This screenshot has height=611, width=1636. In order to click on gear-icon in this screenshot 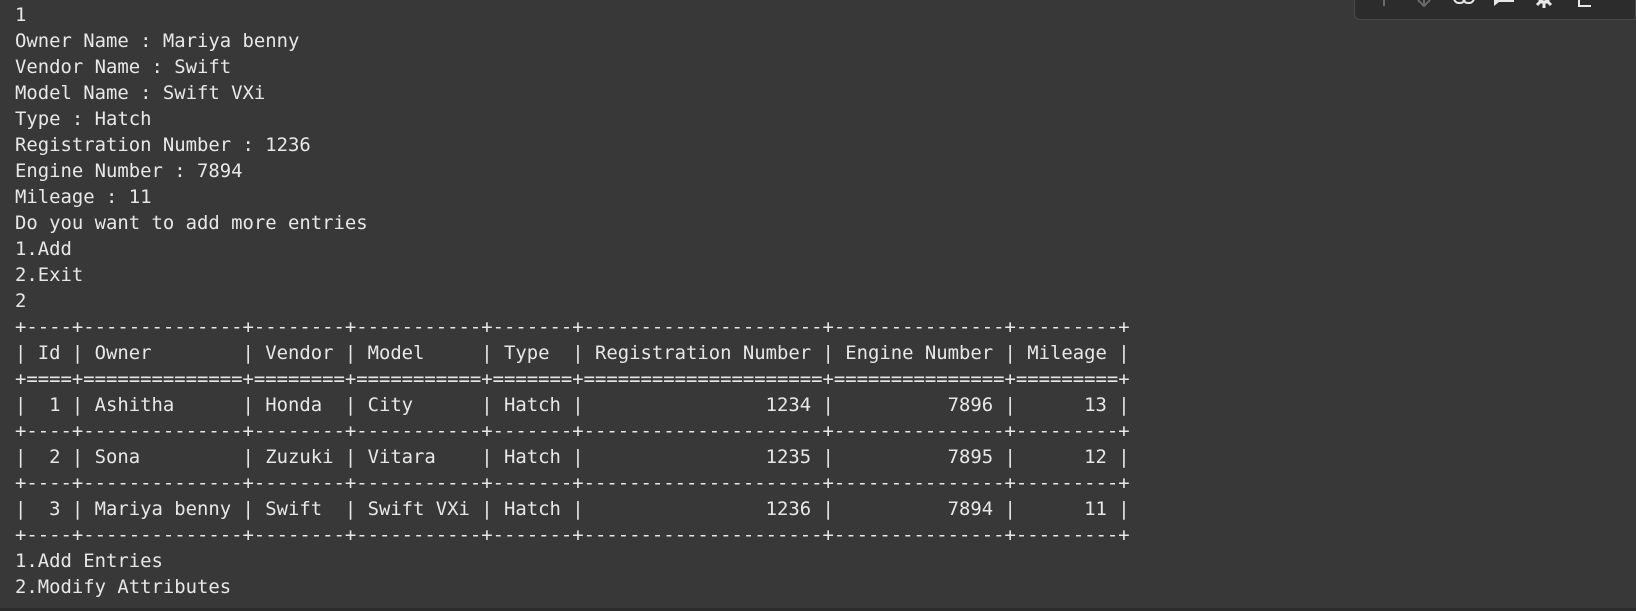, I will do `click(1544, 4)`.